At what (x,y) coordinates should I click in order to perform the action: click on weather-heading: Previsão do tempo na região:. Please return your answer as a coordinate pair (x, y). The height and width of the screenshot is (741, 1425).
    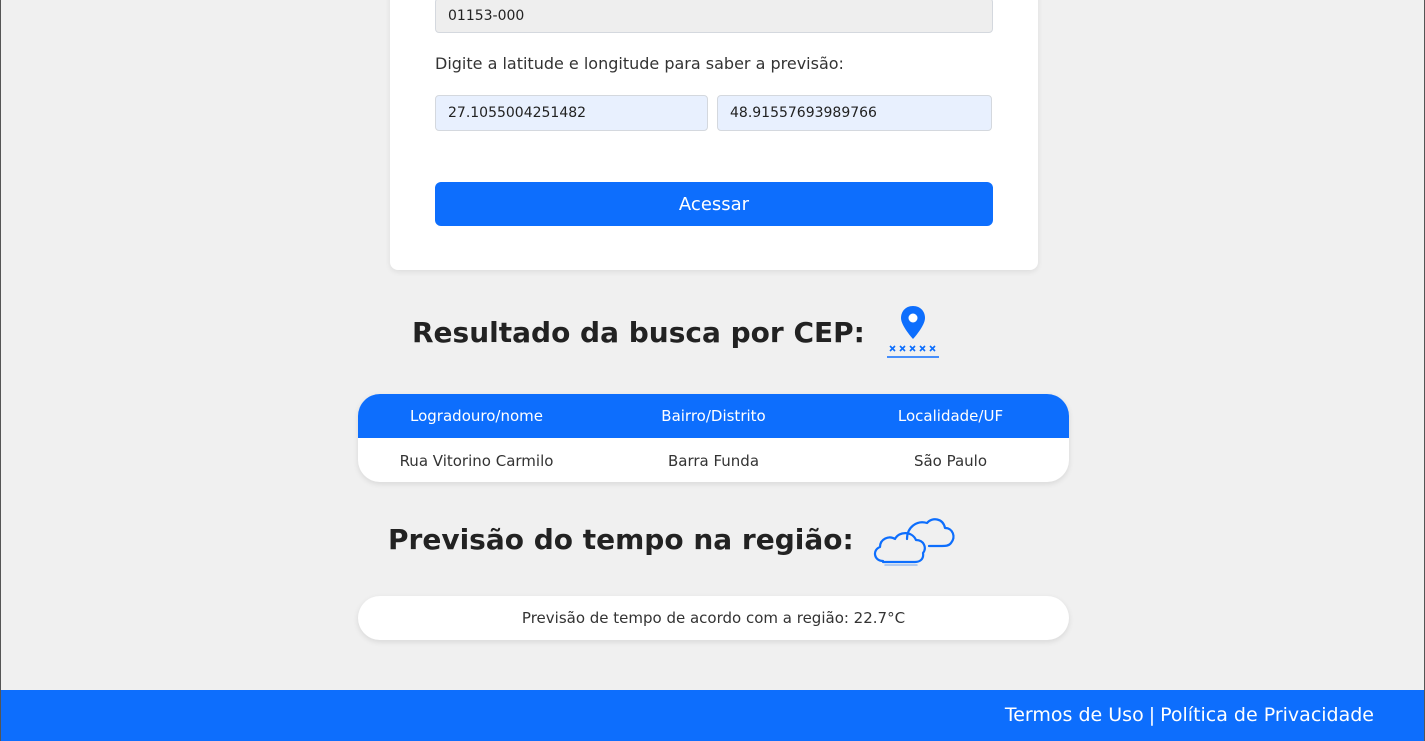
    Looking at the image, I should click on (621, 539).